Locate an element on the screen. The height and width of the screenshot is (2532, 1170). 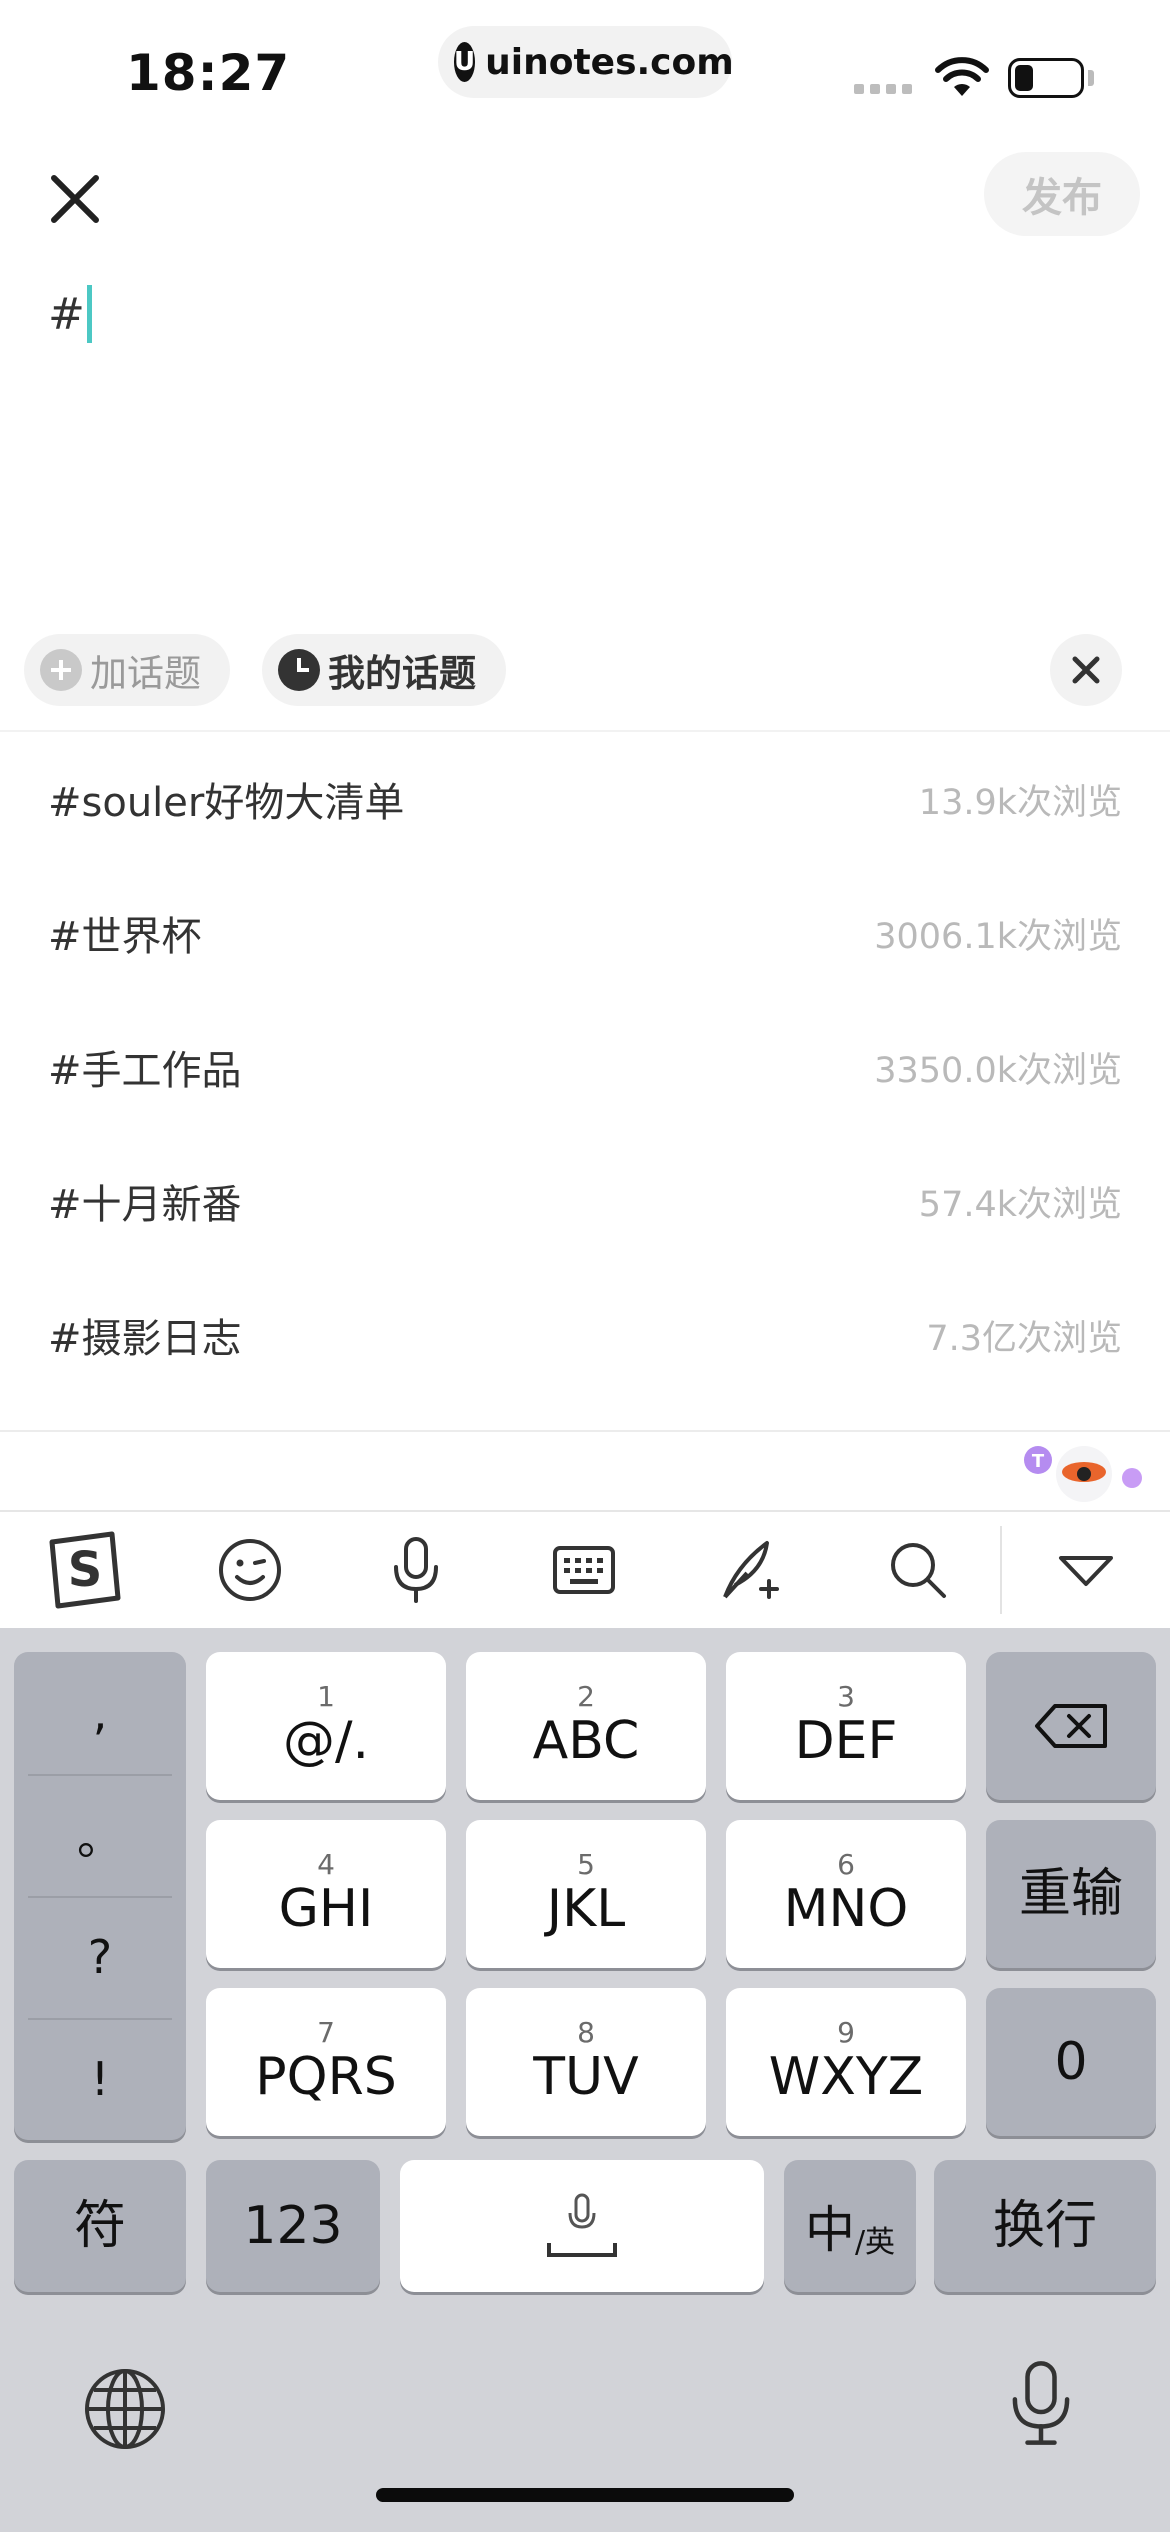
topic-row: #手工作品 3350.0k次浏览 is located at coordinates (585, 1067).